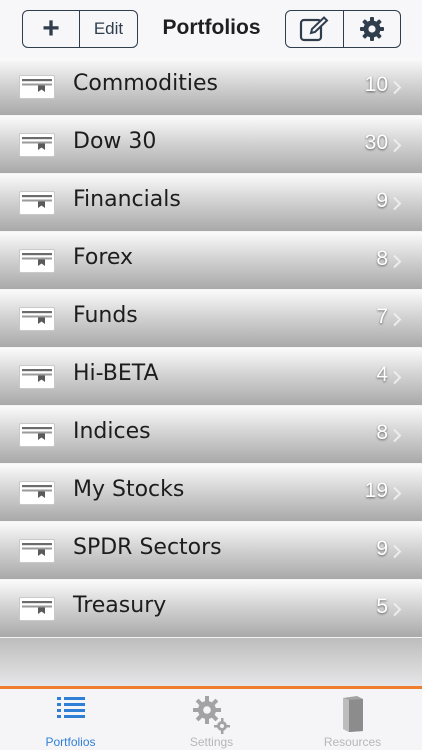 Image resolution: width=422 pixels, height=750 pixels. I want to click on portfolio-count: 7, so click(382, 316).